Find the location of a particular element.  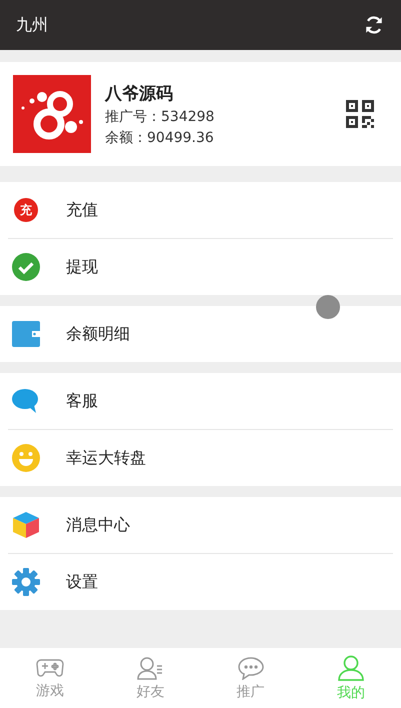

menu-label: 提现 is located at coordinates (82, 267).